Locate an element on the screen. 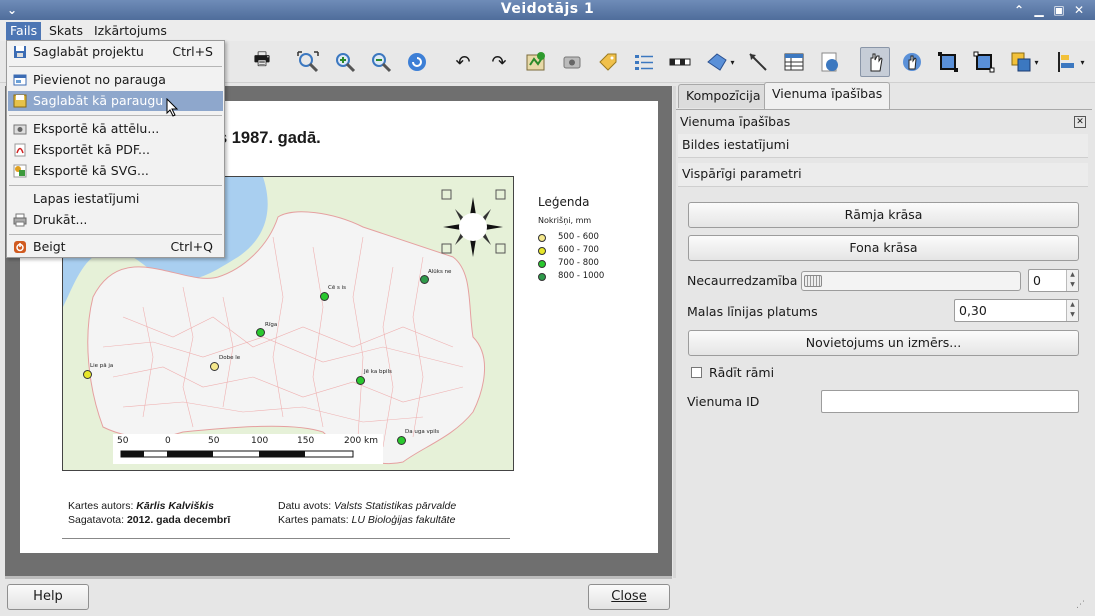  window-title: Veidotājs 1 is located at coordinates (547, 9).